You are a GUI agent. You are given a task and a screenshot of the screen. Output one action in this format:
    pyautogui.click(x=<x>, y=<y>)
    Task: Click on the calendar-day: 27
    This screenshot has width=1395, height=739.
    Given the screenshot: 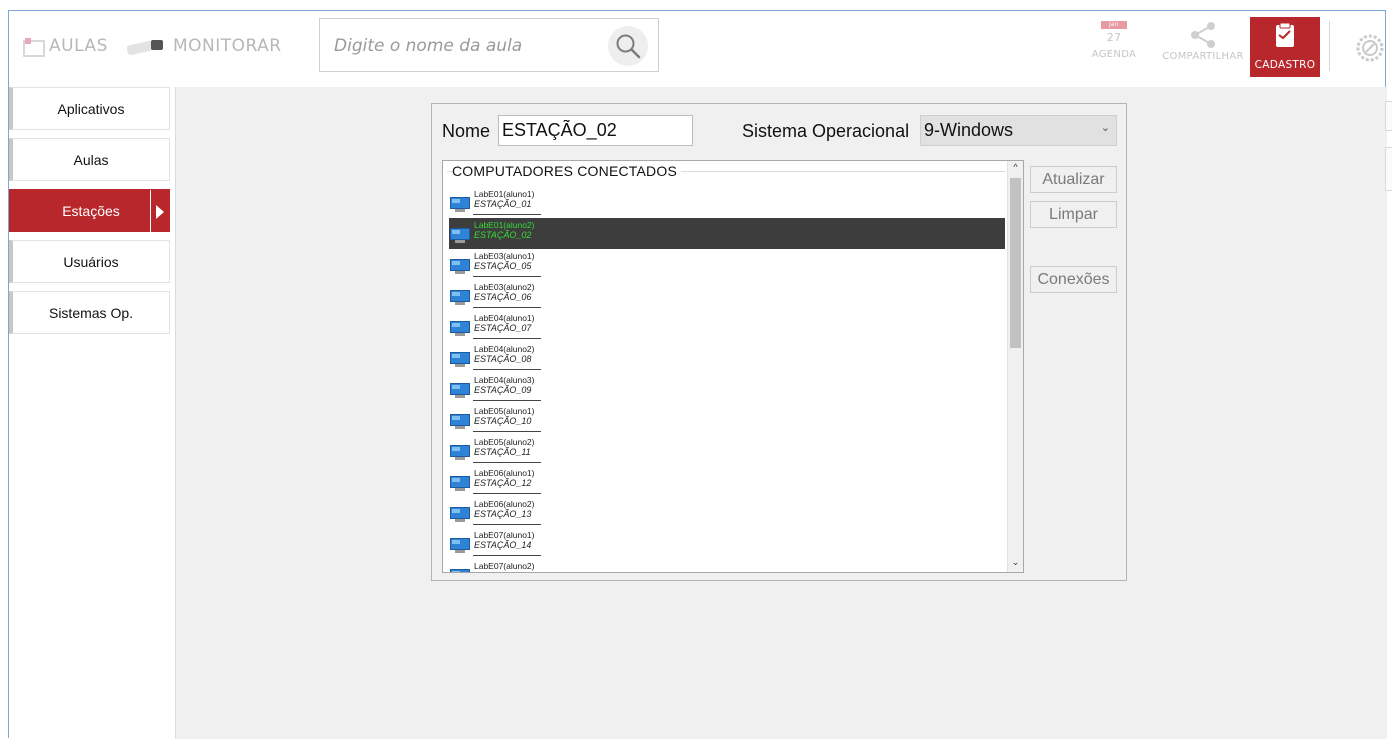 What is the action you would take?
    pyautogui.click(x=1114, y=37)
    